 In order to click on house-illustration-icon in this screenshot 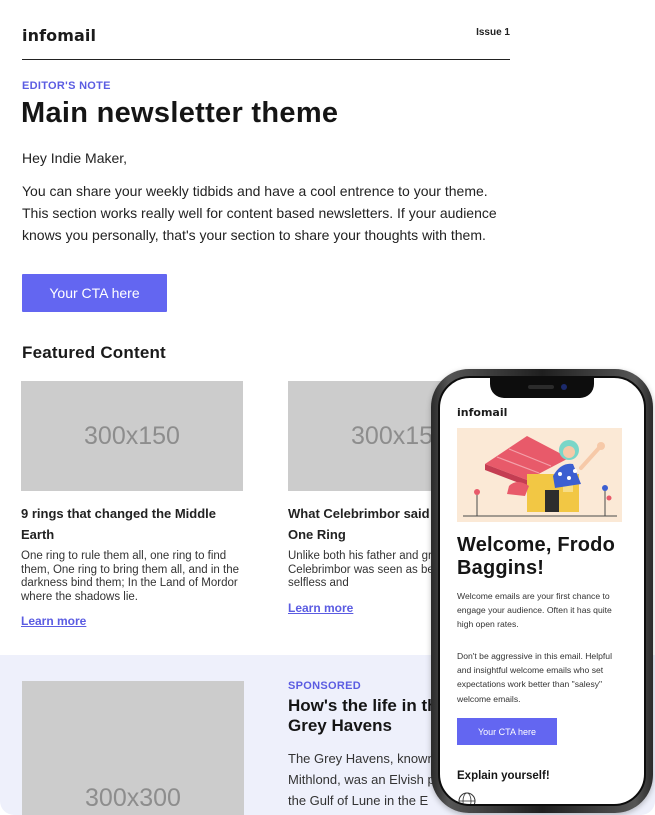, I will do `click(539, 475)`.